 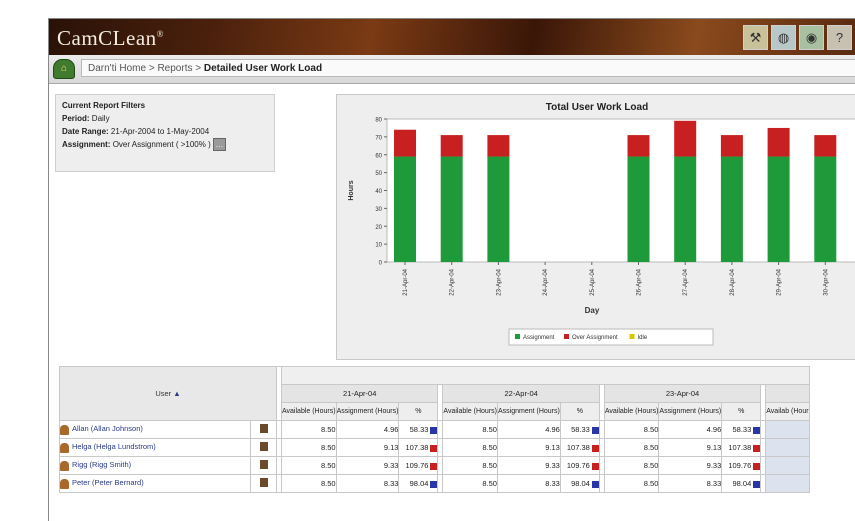 I want to click on user-name: Allan (Allan Johnson), so click(x=107, y=428).